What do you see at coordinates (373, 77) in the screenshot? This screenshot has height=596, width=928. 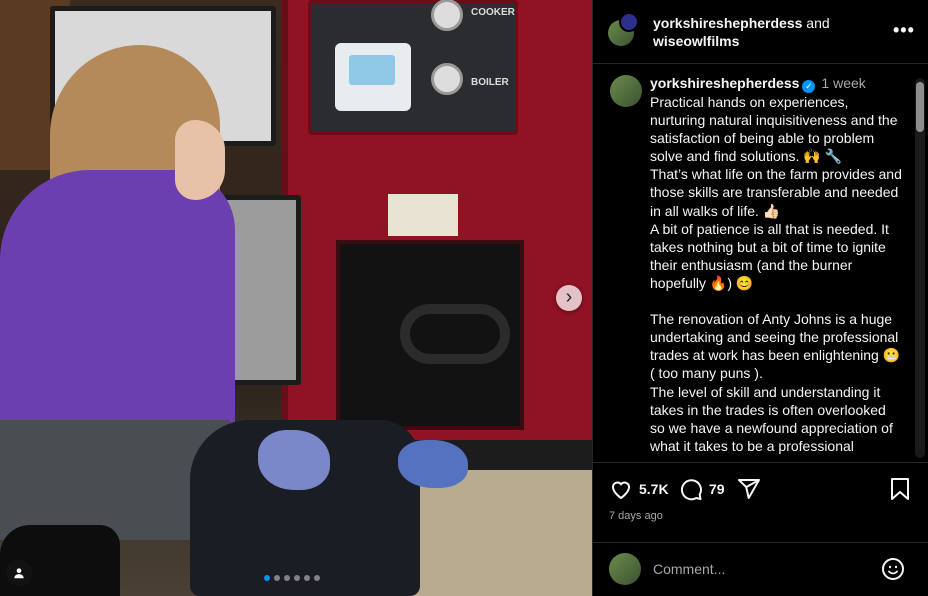 I see `thermostat` at bounding box center [373, 77].